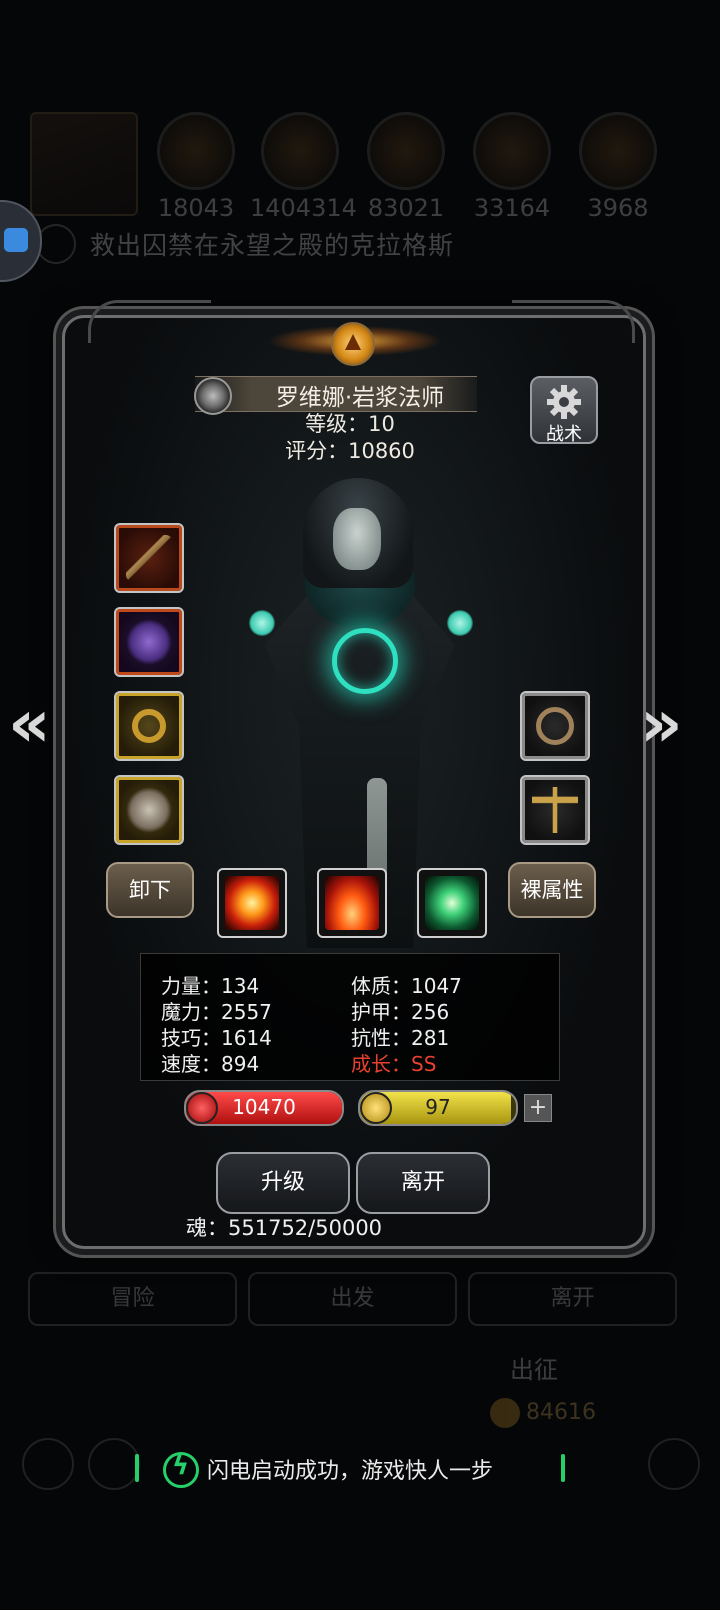 The image size is (720, 1610). I want to click on amulet-icon, so click(555, 810).